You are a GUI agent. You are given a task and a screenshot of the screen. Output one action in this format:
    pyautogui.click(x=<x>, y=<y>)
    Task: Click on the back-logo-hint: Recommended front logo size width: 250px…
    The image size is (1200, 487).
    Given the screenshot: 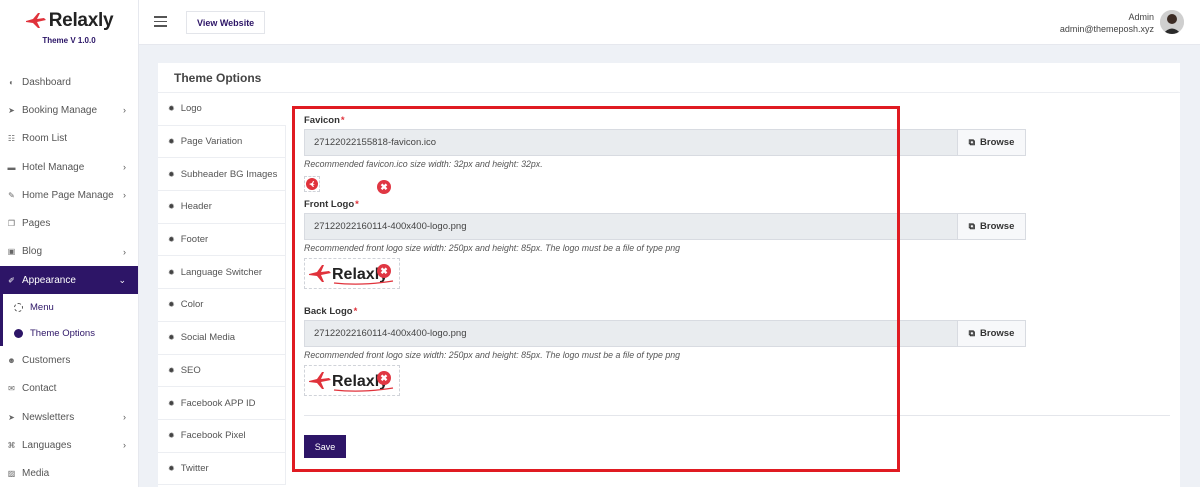 What is the action you would take?
    pyautogui.click(x=492, y=355)
    